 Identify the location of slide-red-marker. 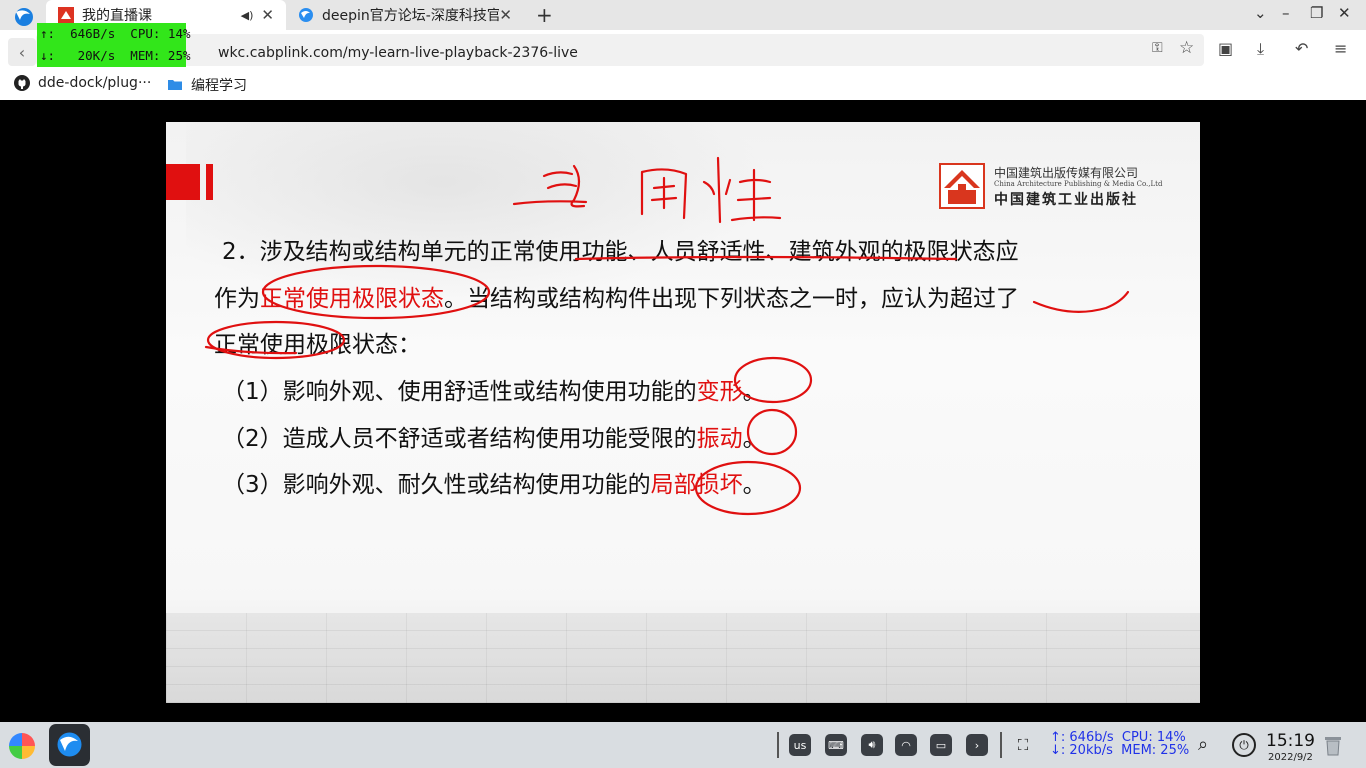
(183, 182).